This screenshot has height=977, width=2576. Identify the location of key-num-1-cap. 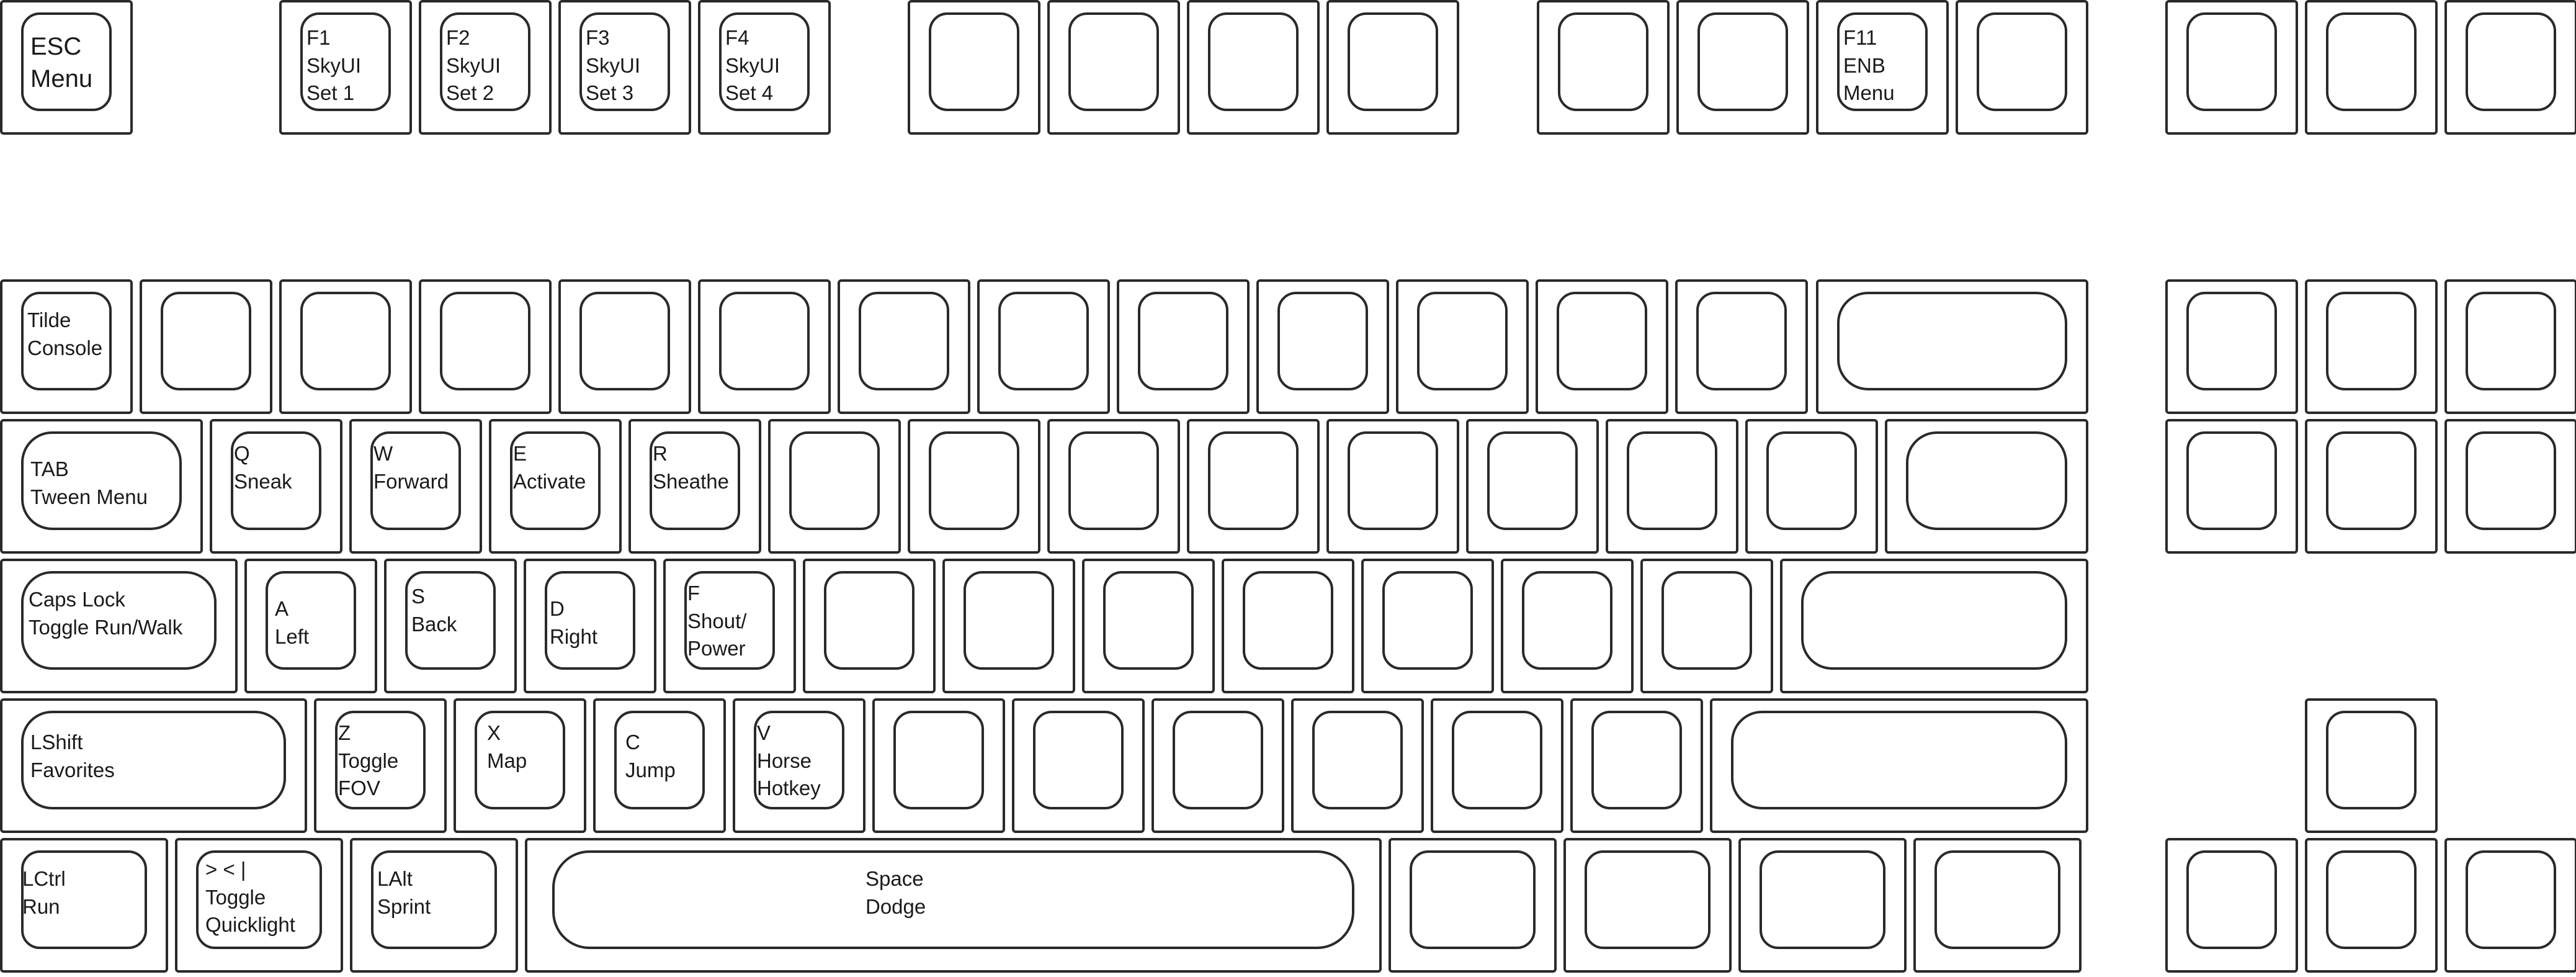
(206, 341).